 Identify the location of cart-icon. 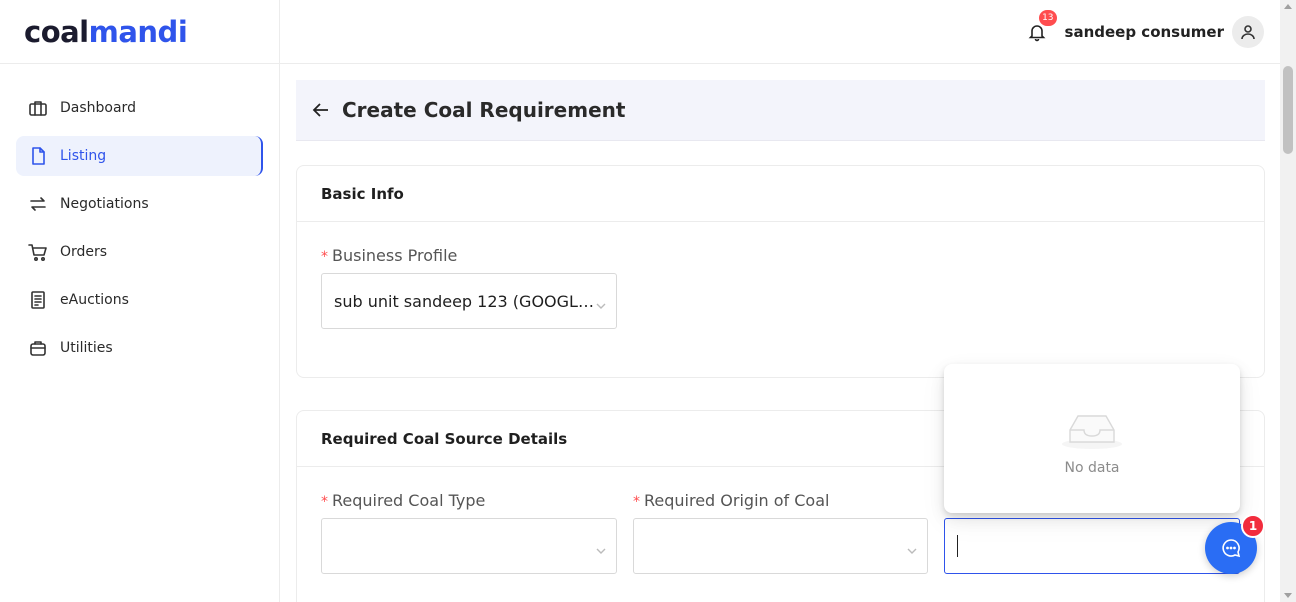
(38, 252).